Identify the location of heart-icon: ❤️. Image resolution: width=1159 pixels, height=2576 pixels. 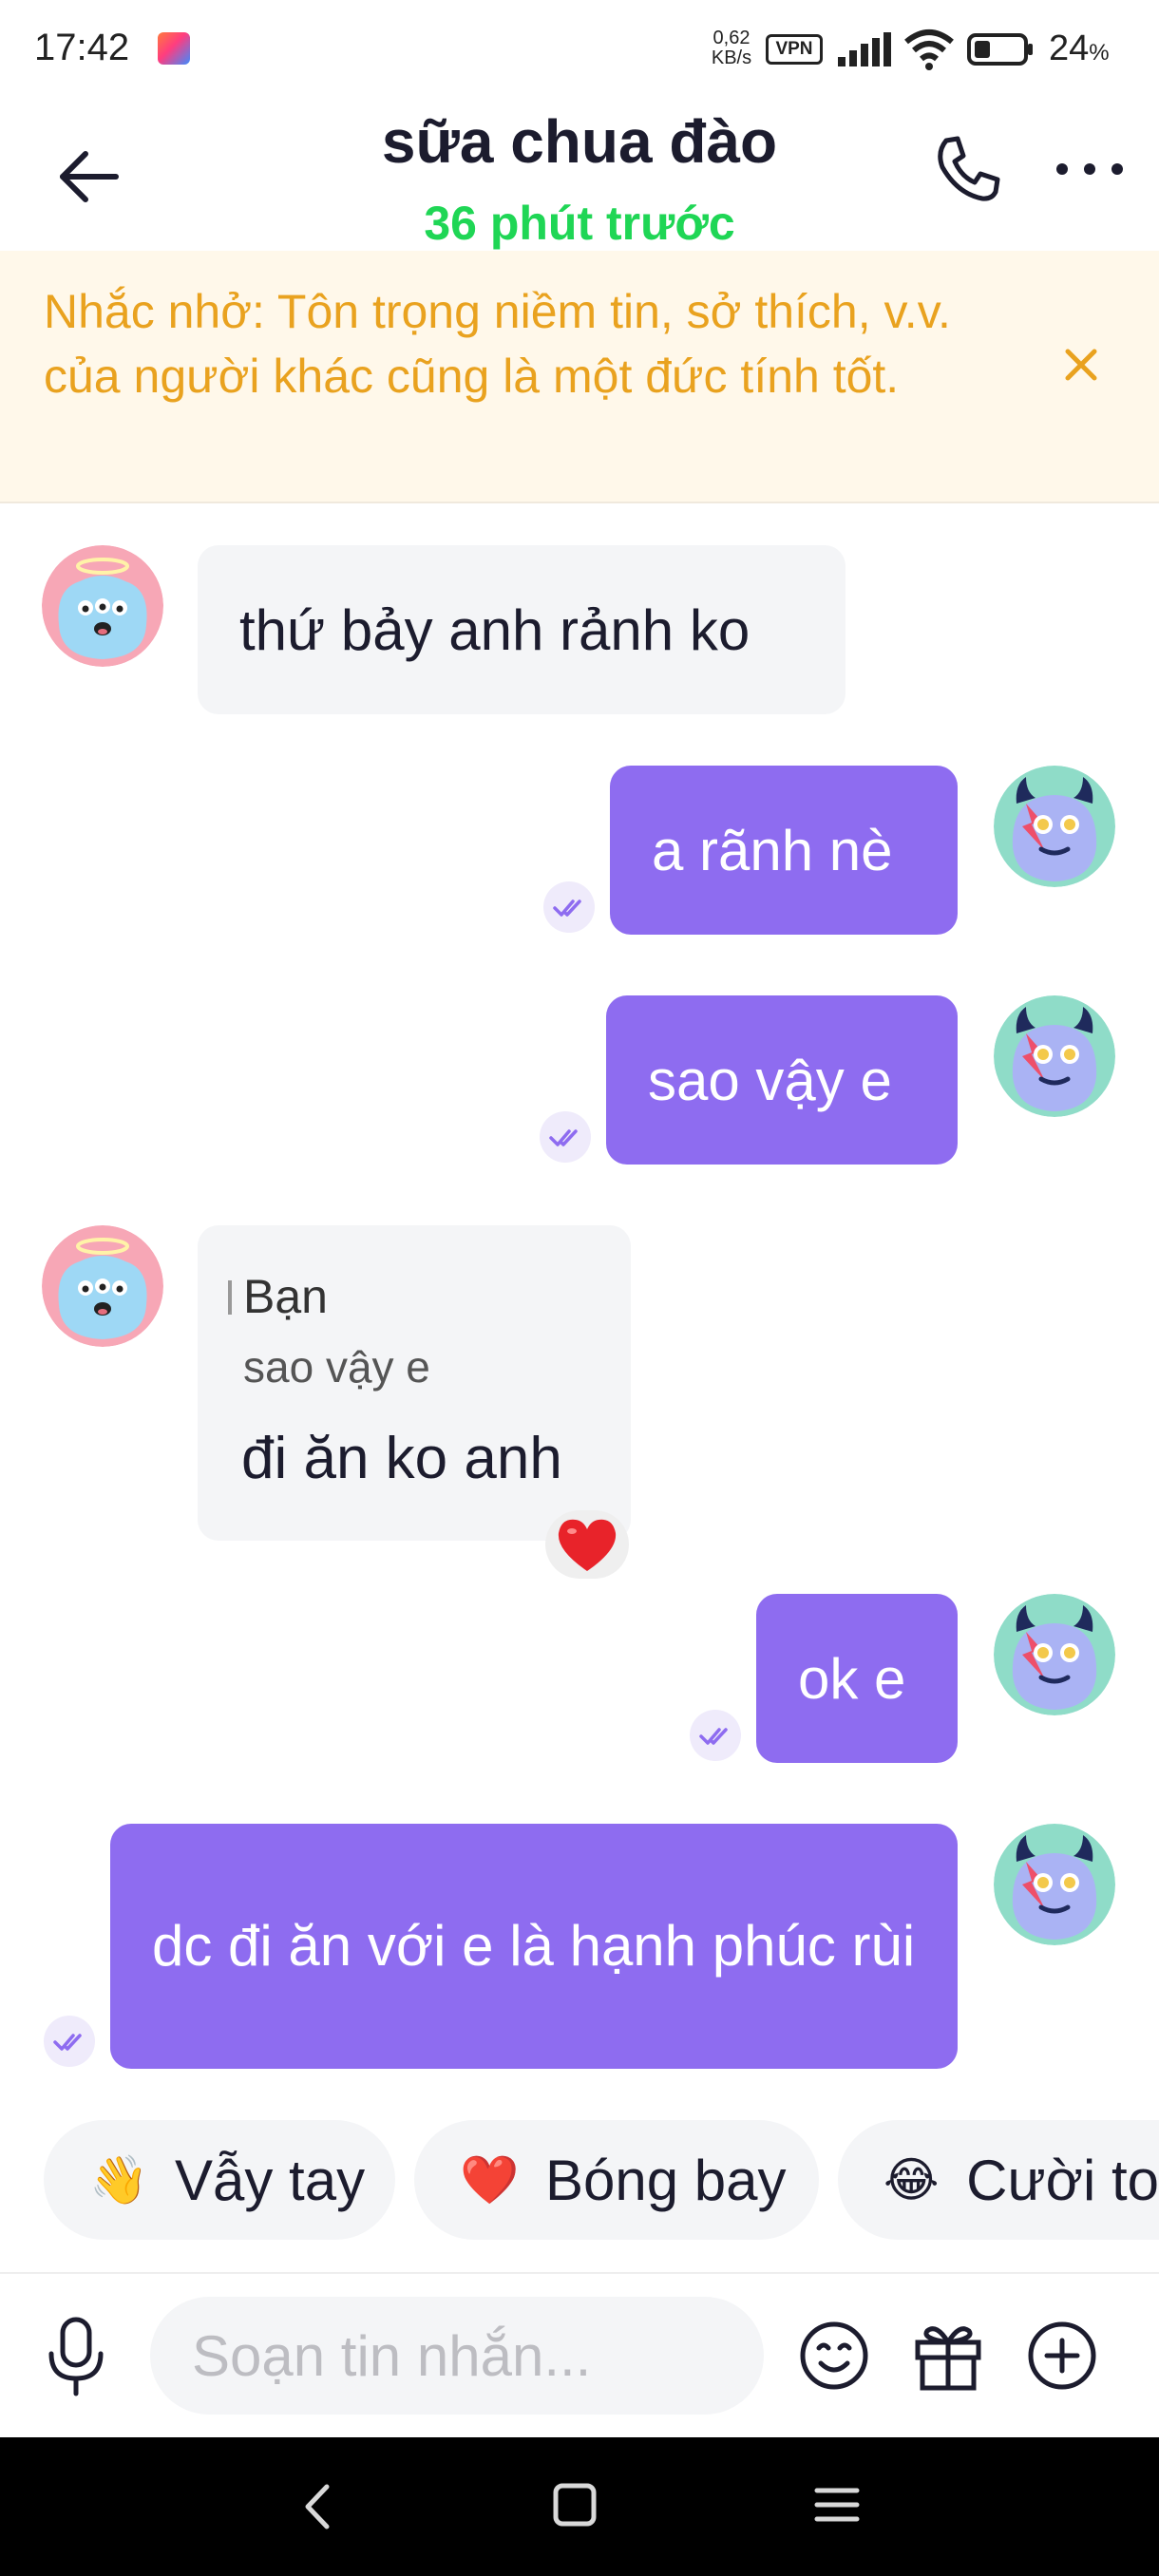
(490, 2179).